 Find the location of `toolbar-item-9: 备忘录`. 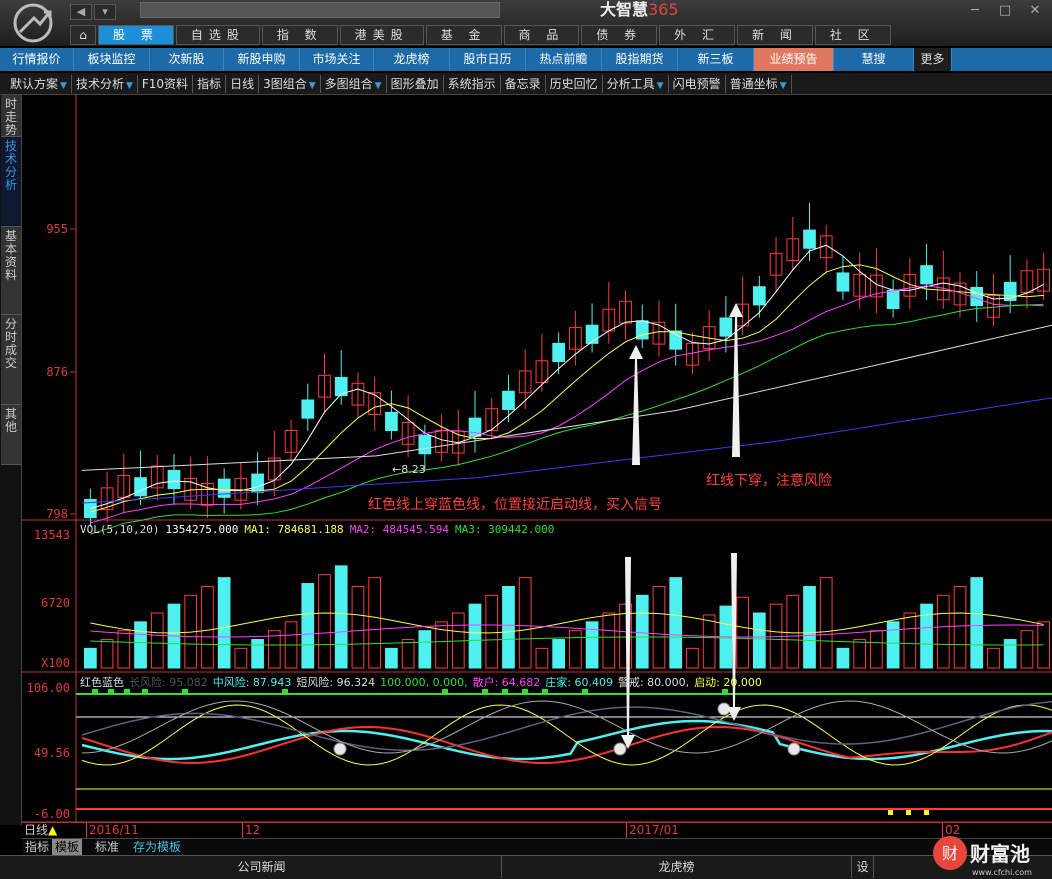

toolbar-item-9: 备忘录 is located at coordinates (523, 83).